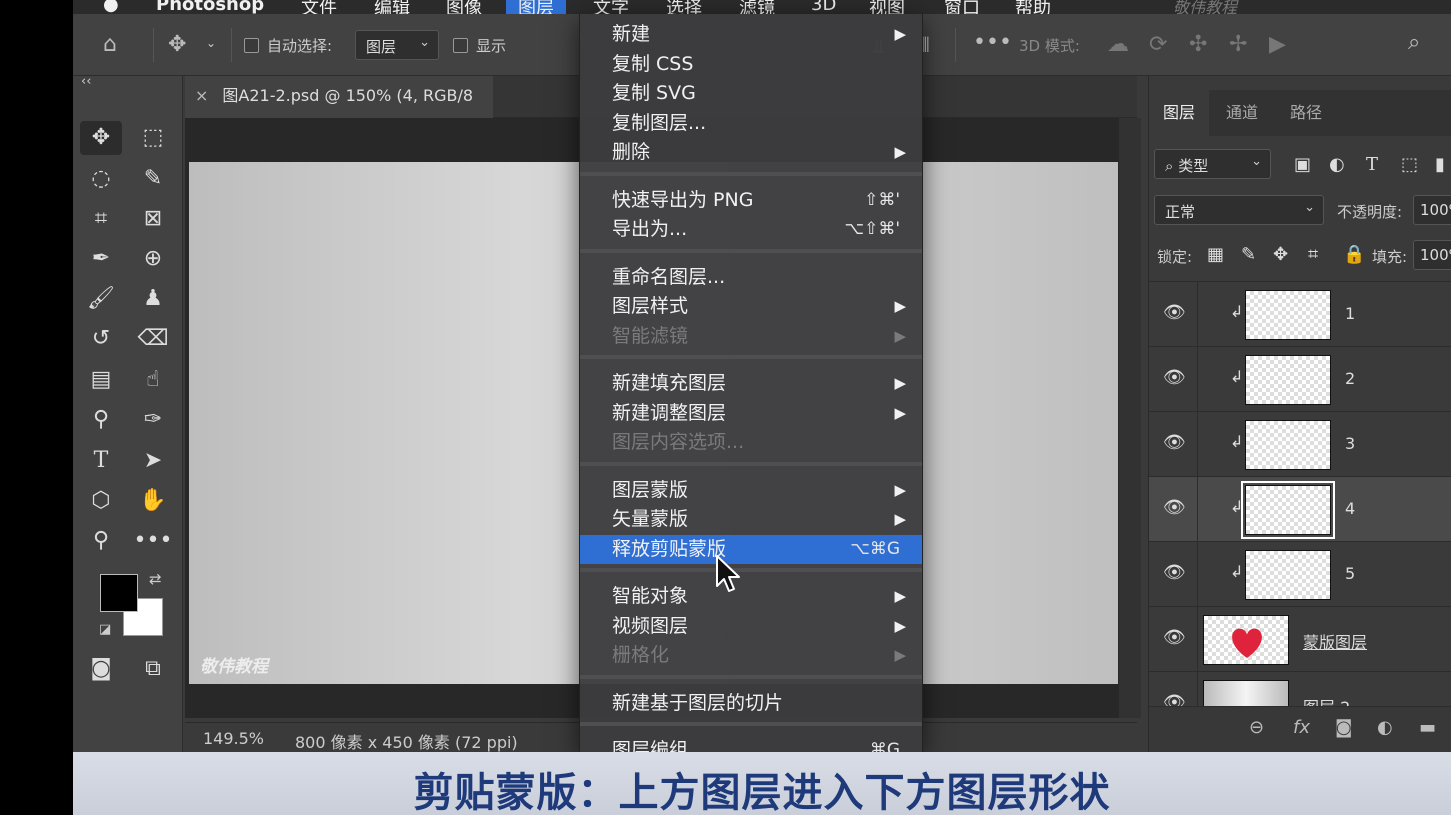 This screenshot has height=815, width=1451. What do you see at coordinates (153, 339) in the screenshot?
I see `eraser-tool-icon: ⌫` at bounding box center [153, 339].